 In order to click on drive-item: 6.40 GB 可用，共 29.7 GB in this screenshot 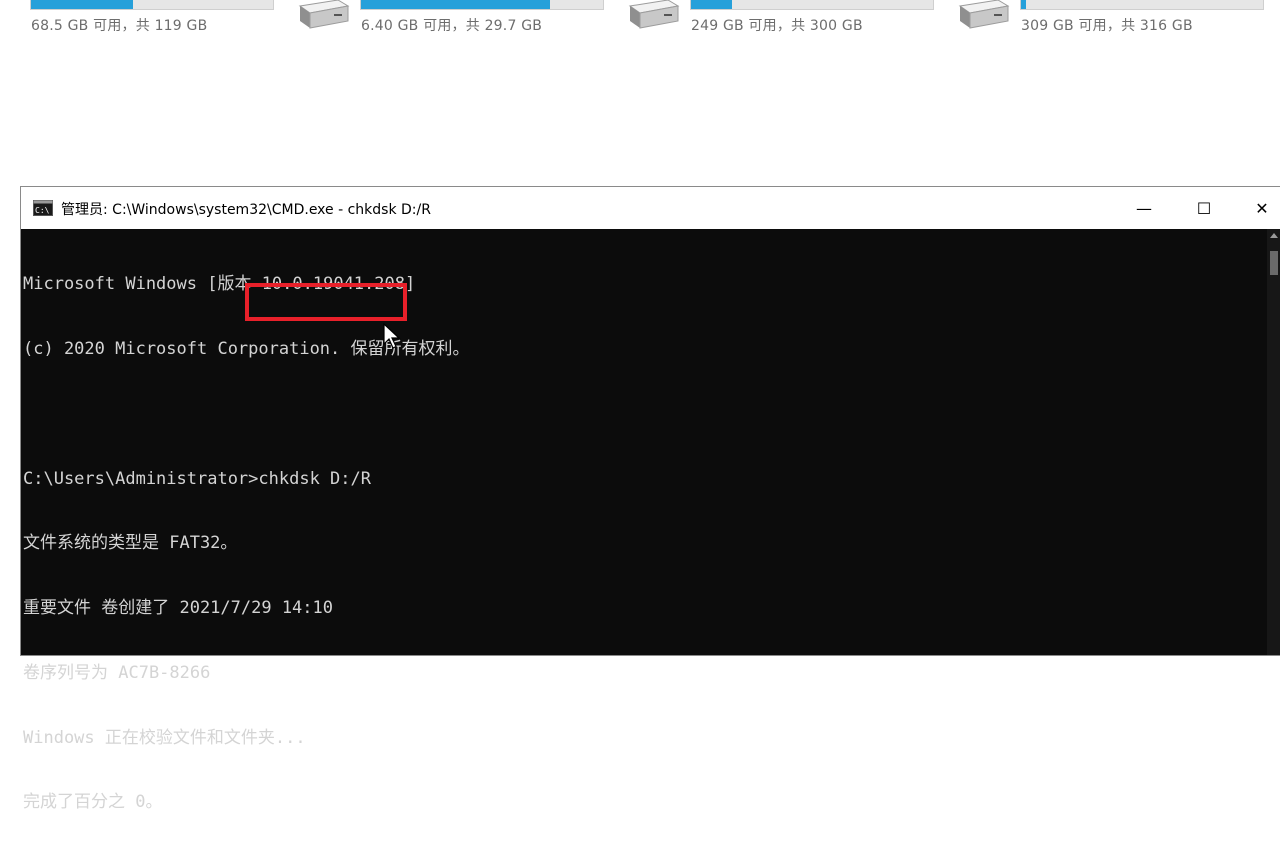, I will do `click(454, 20)`.